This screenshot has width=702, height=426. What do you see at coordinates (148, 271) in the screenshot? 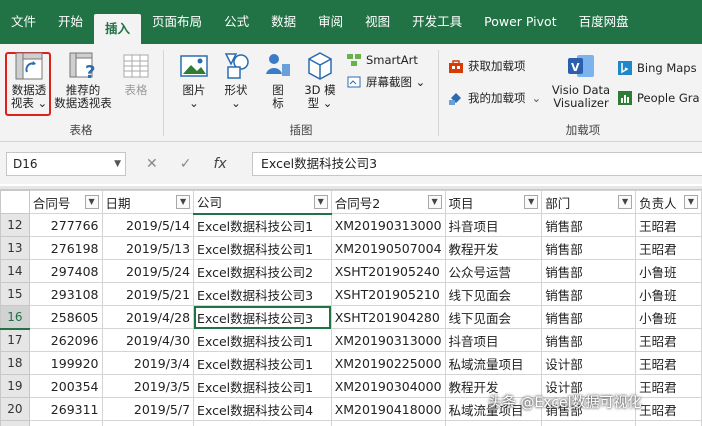
I see `table-cell: 2019/5/24` at bounding box center [148, 271].